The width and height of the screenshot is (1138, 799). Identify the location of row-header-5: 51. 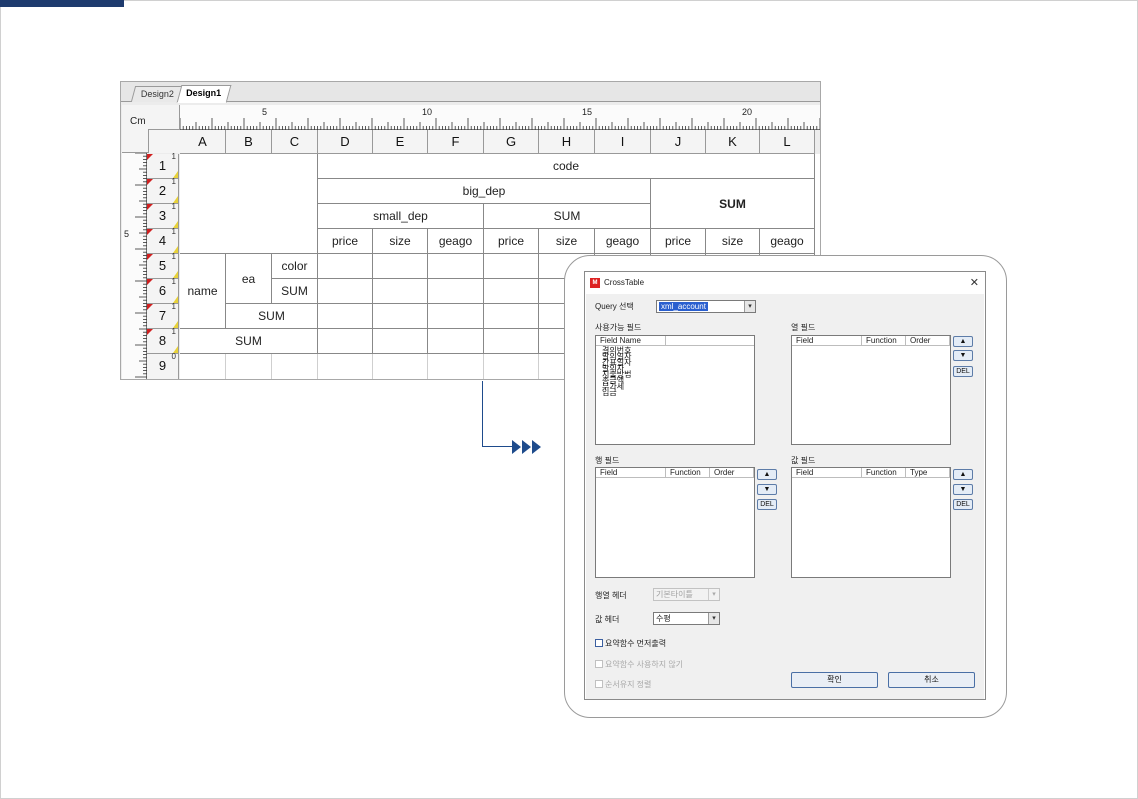
(163, 265).